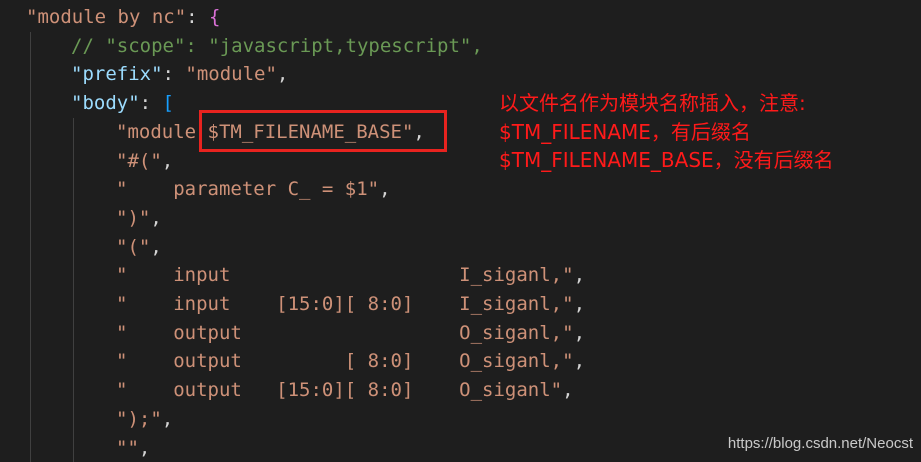  Describe the element at coordinates (345, 304) in the screenshot. I see `code-token: " input [15:0][ 8:0] I_siganl,"` at that location.